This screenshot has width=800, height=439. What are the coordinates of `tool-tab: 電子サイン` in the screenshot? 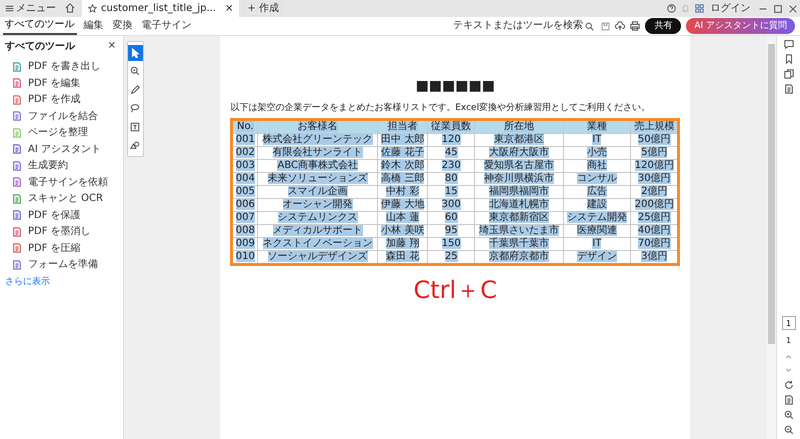 It's located at (167, 26).